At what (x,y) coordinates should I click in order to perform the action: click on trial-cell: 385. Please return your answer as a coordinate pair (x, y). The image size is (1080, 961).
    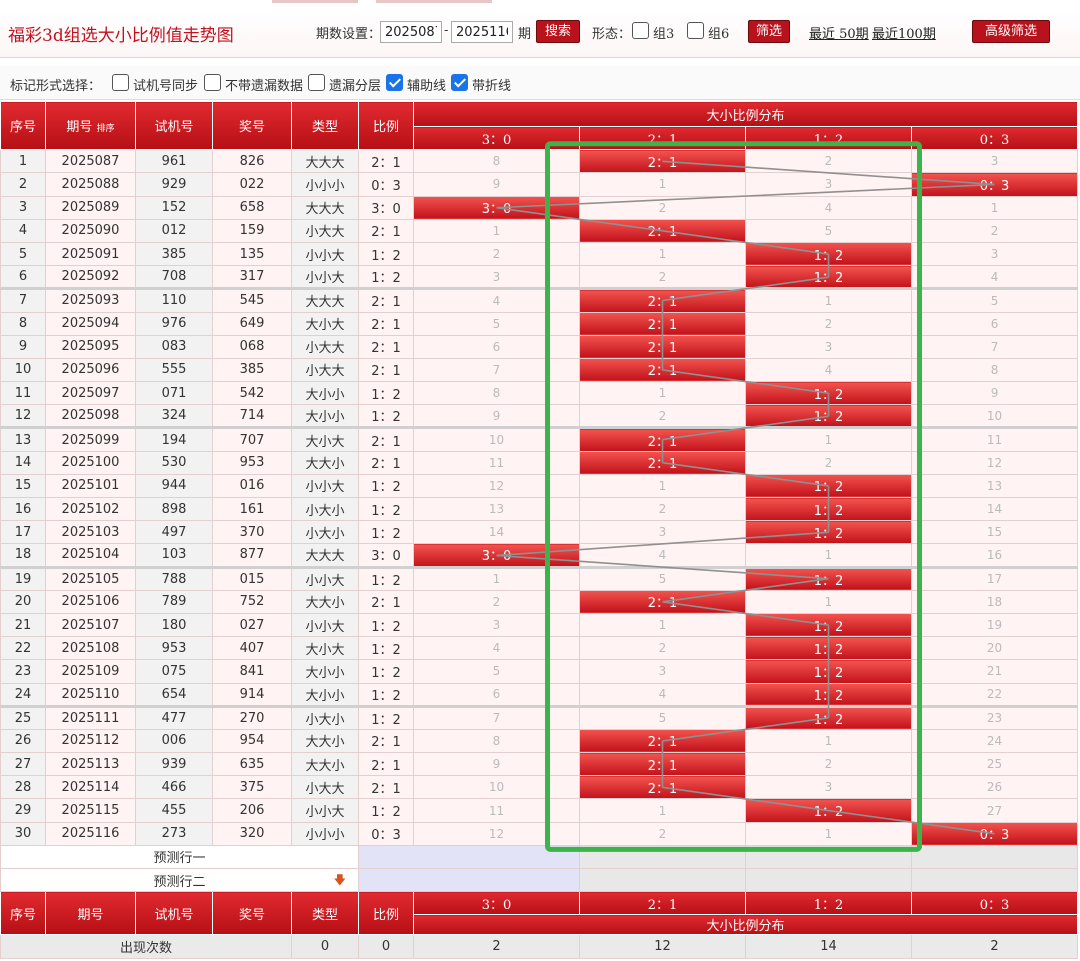
    Looking at the image, I should click on (174, 254).